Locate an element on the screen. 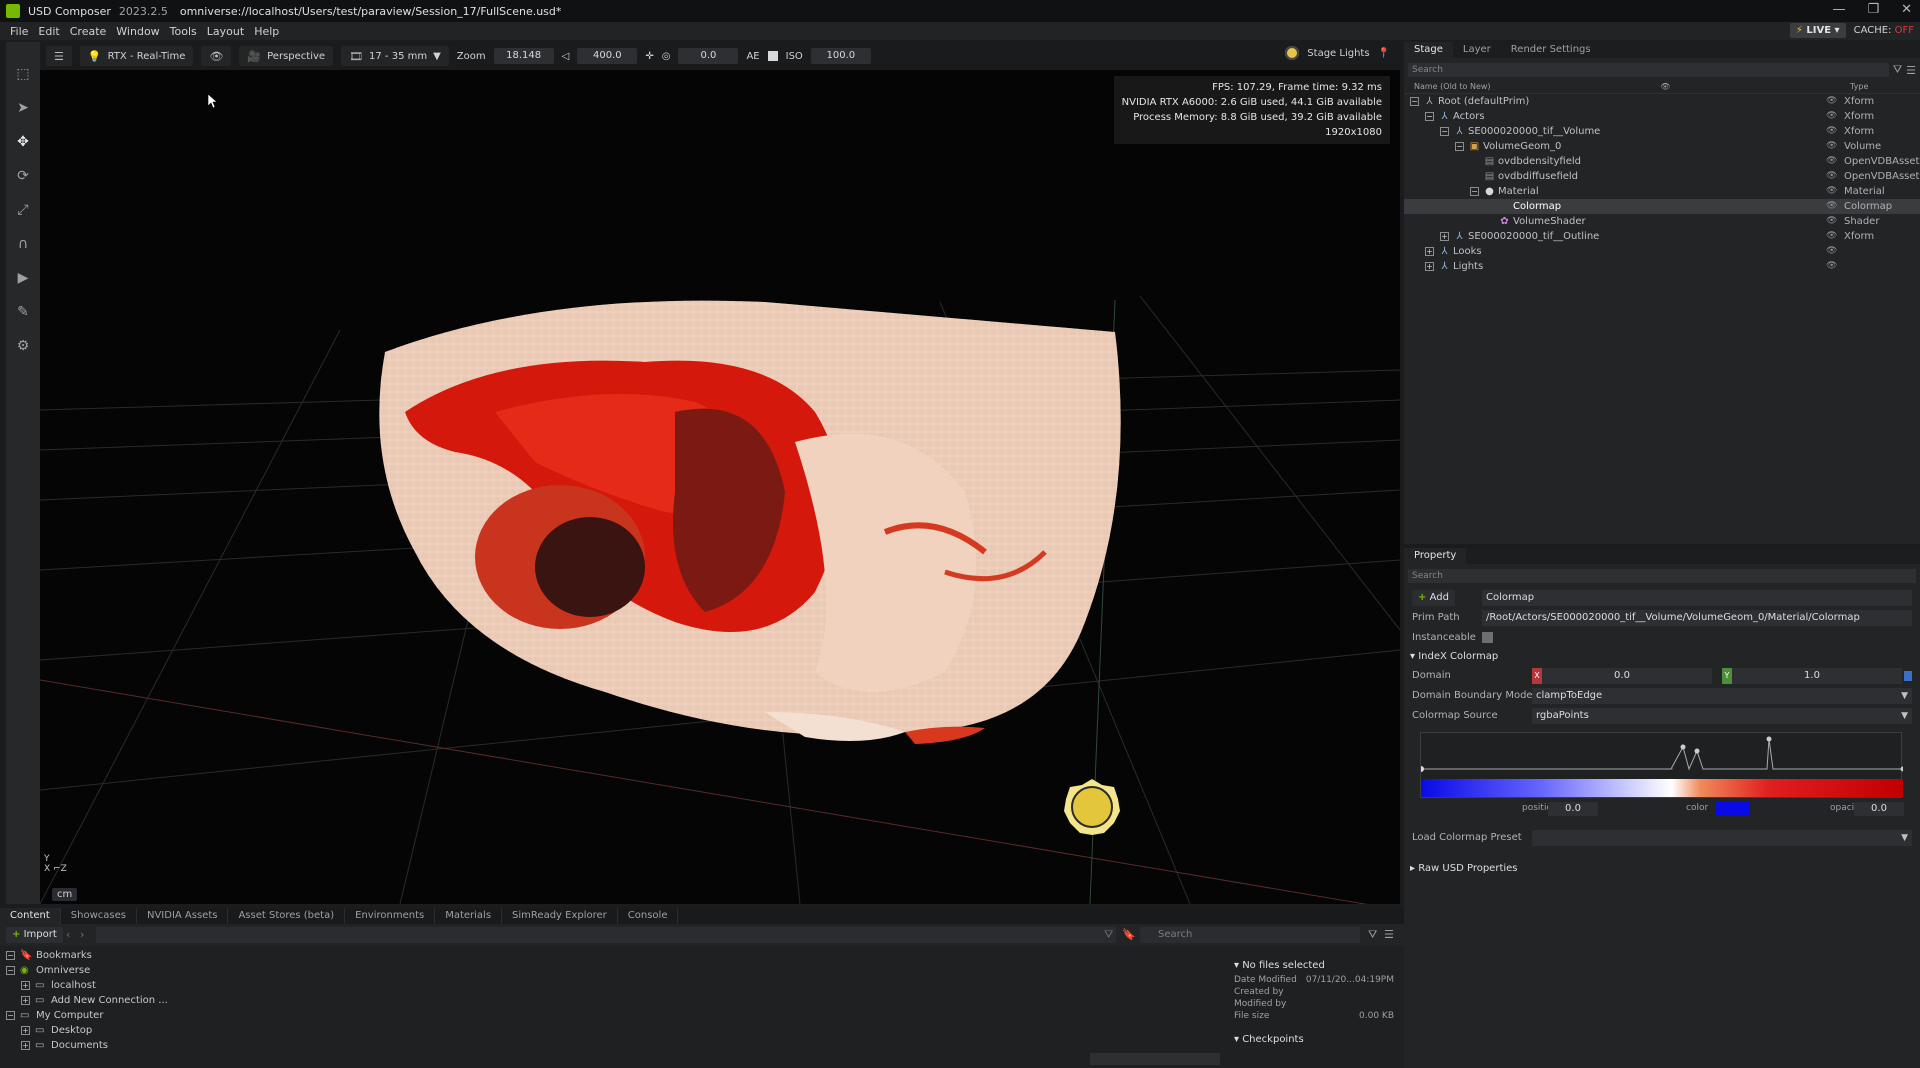 This screenshot has width=1920, height=1068. tab-showcases: Showcases is located at coordinates (99, 916).